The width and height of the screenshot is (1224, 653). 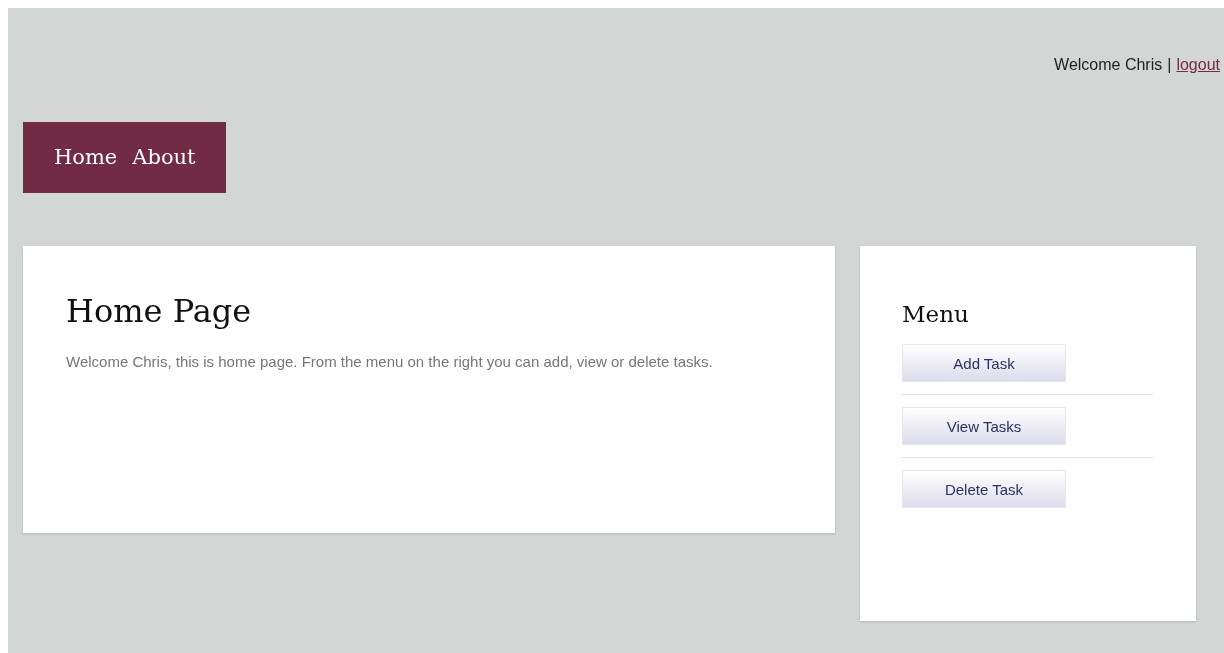 I want to click on intro-paragraph: Welcome Chris, this is home page. From the menu on the right you can add, view or delete tasks., so click(x=390, y=362).